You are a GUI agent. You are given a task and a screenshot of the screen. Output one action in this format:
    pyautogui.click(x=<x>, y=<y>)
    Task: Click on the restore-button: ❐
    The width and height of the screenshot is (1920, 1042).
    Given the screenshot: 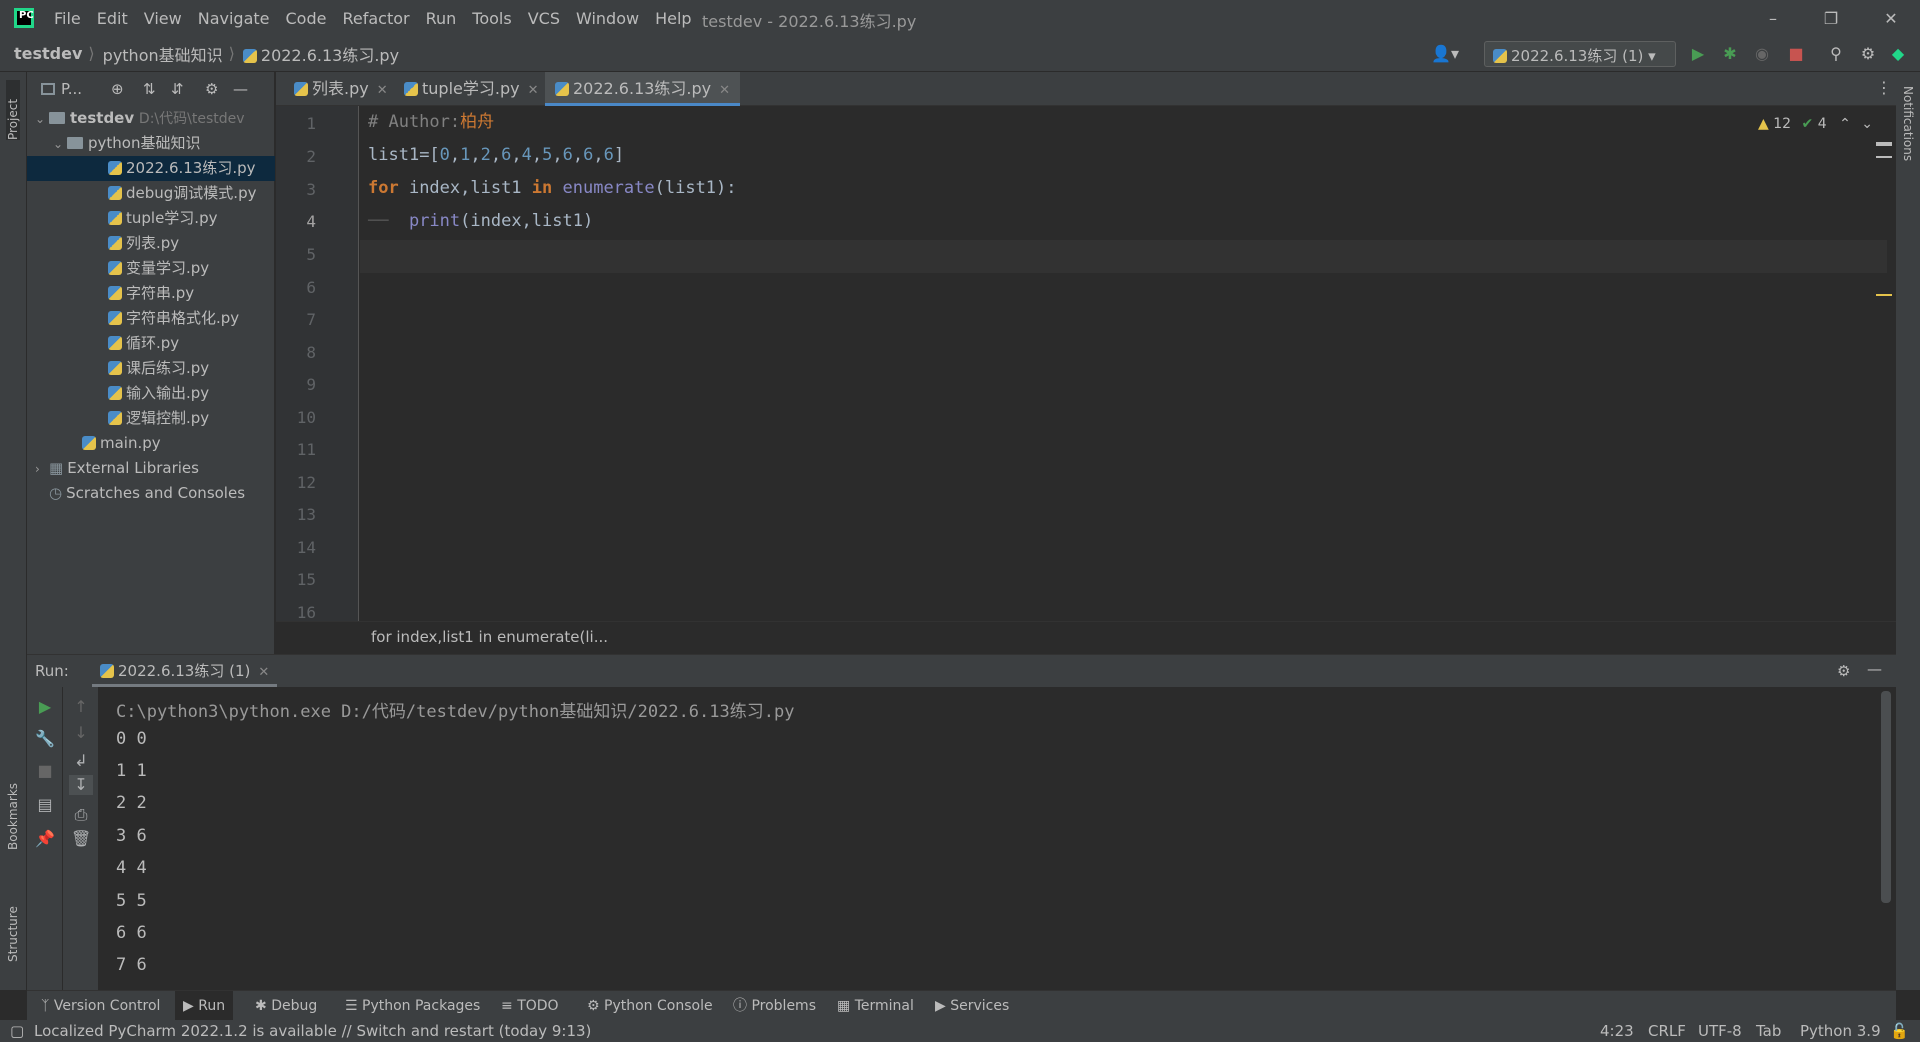 What is the action you would take?
    pyautogui.click(x=1831, y=18)
    